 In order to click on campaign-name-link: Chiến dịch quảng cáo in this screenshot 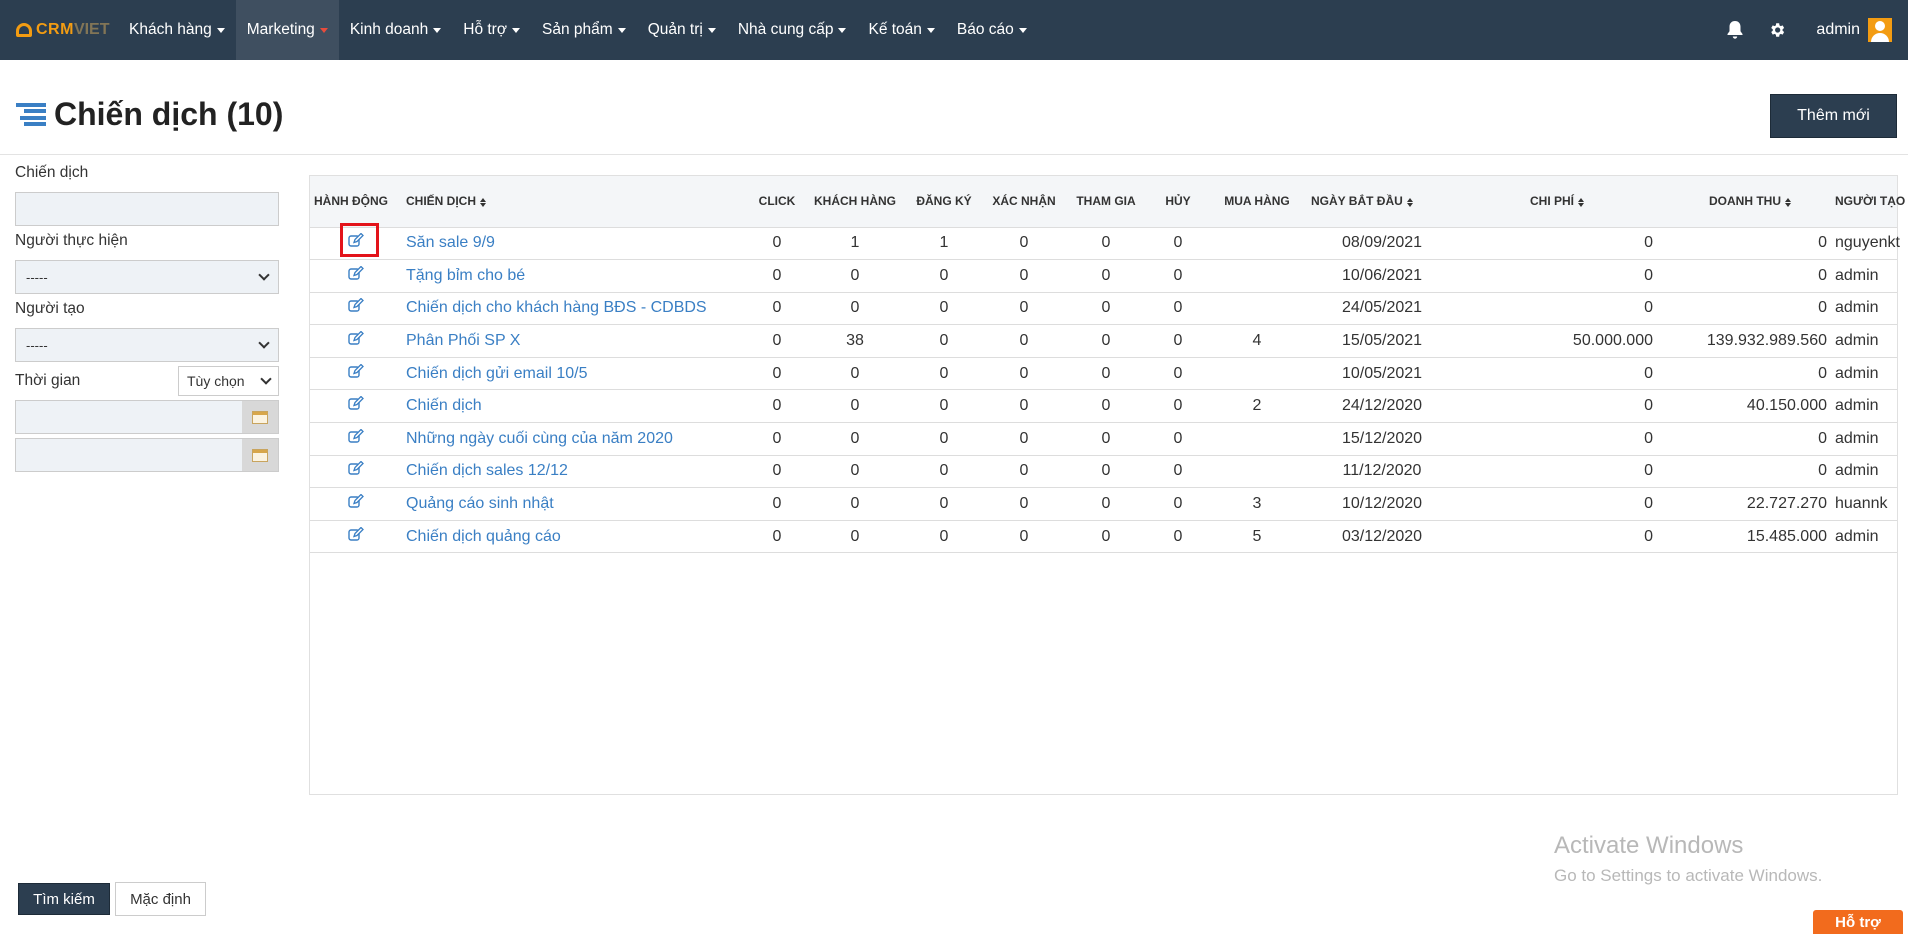, I will do `click(483, 536)`.